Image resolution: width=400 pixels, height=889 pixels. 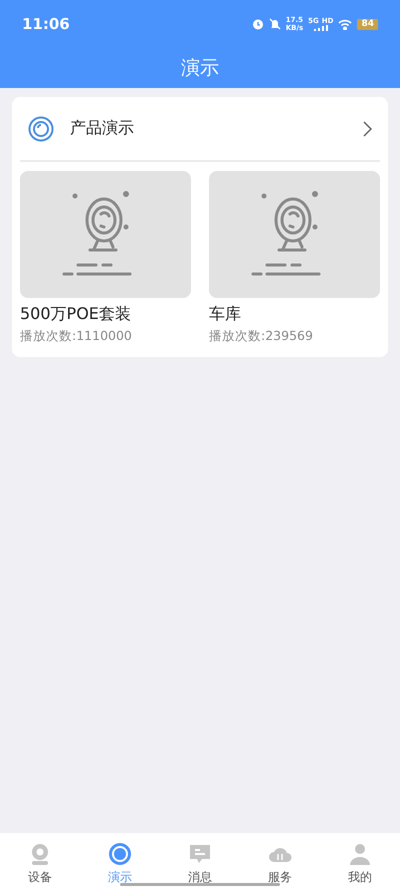 What do you see at coordinates (345, 24) in the screenshot?
I see `wifi-icon` at bounding box center [345, 24].